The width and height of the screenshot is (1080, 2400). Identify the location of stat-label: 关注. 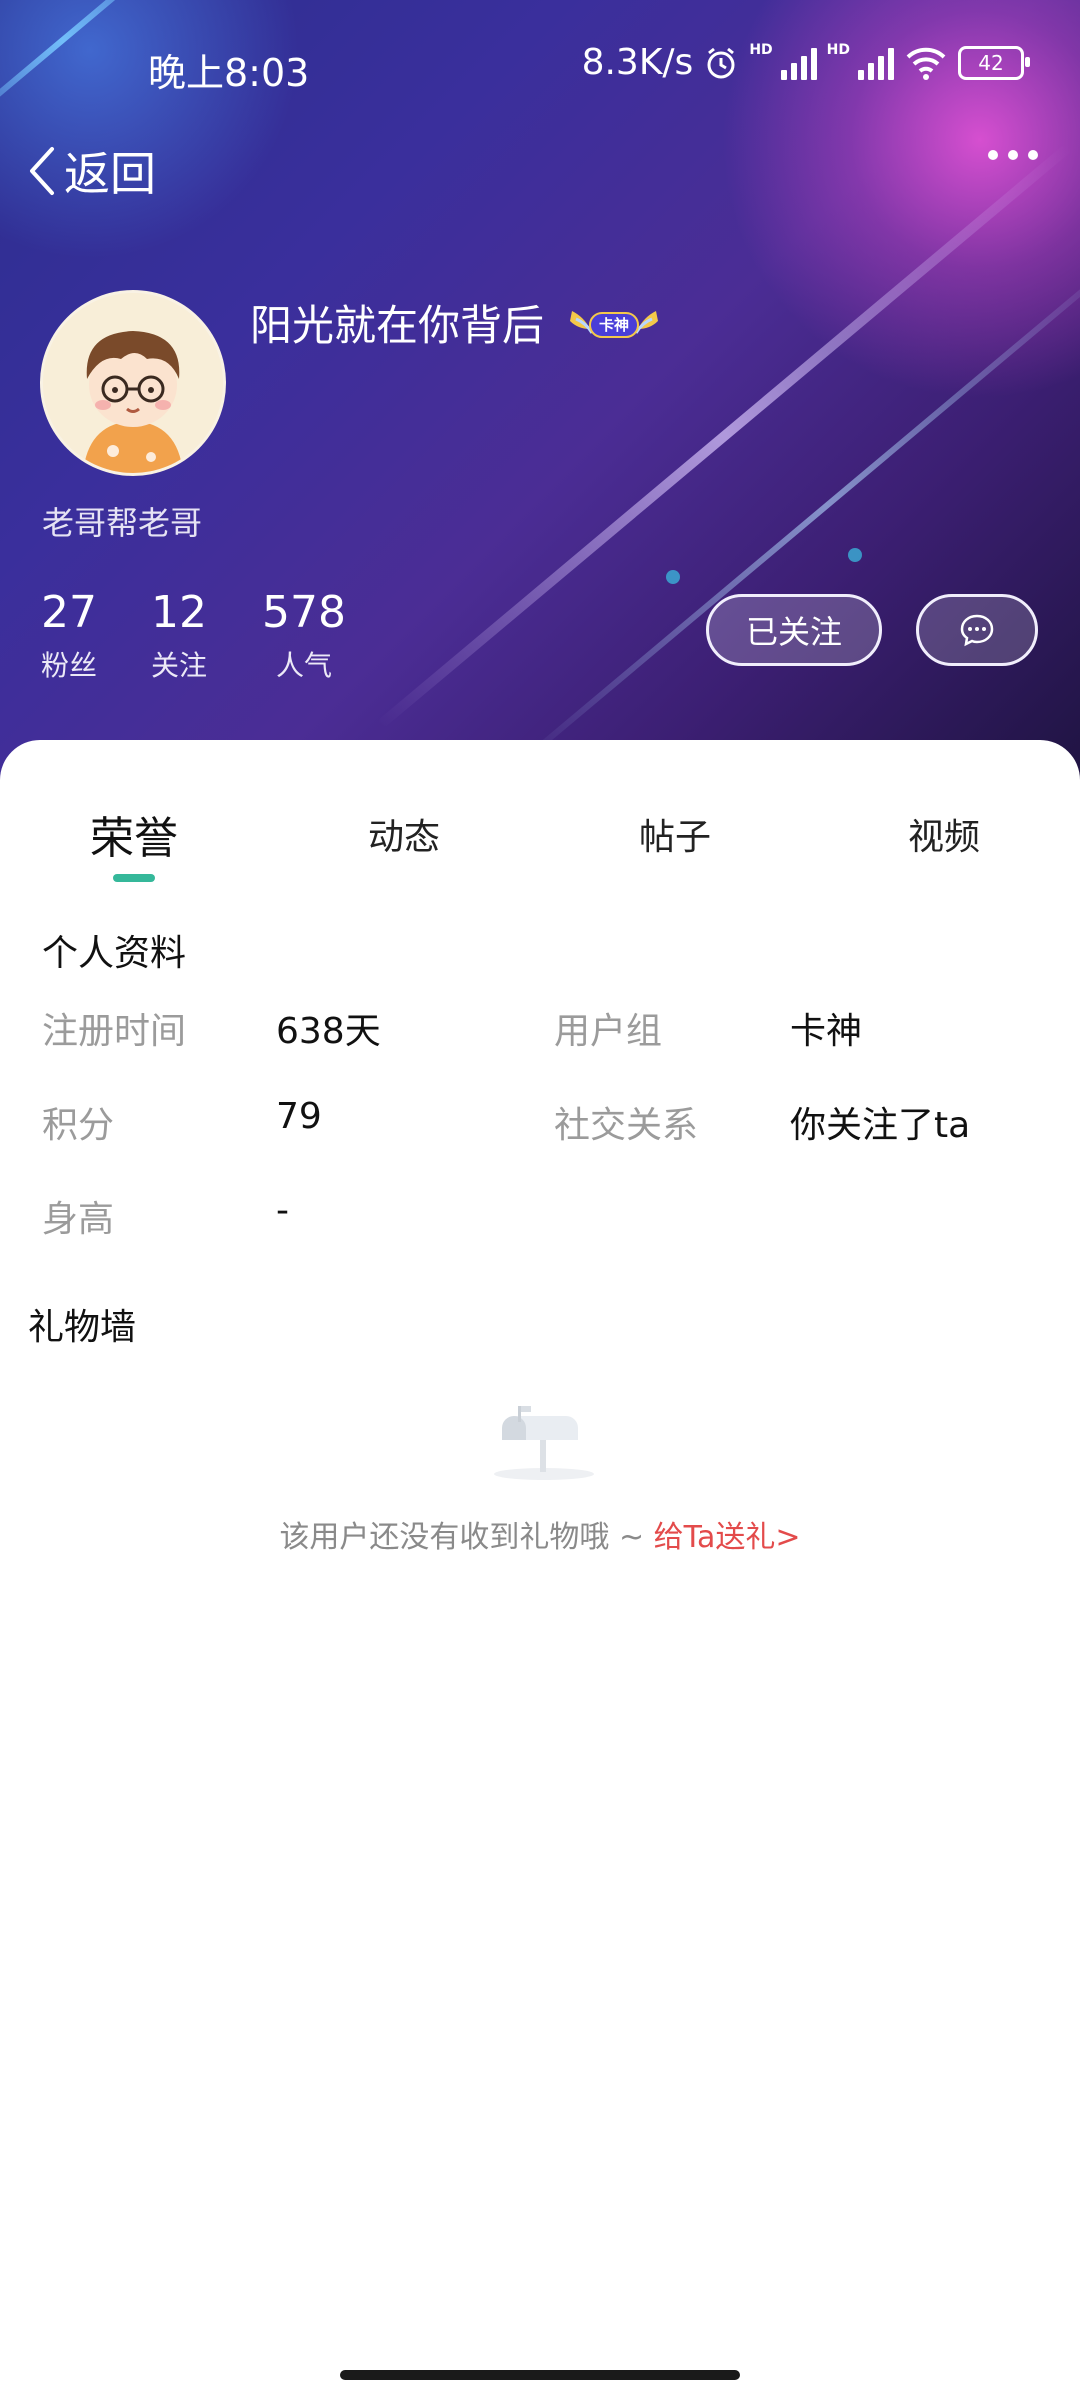
(178, 665).